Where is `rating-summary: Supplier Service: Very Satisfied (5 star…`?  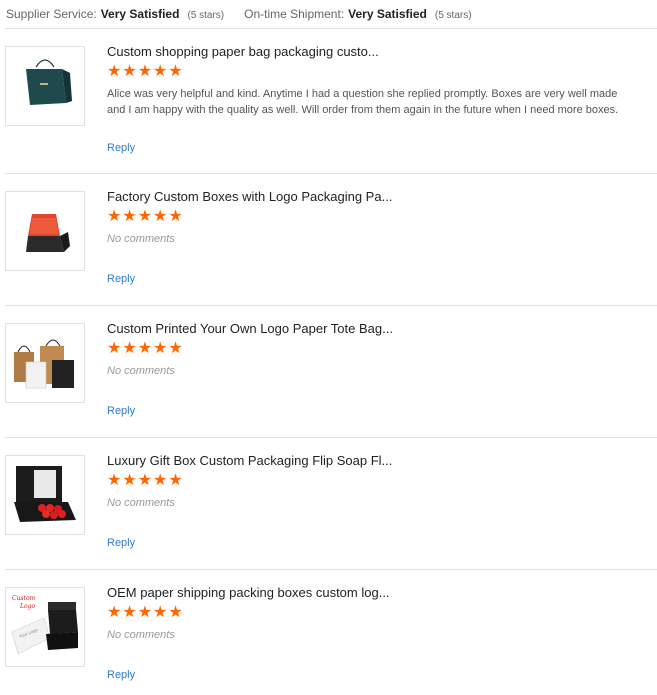 rating-summary: Supplier Service: Very Satisfied (5 star… is located at coordinates (328, 14).